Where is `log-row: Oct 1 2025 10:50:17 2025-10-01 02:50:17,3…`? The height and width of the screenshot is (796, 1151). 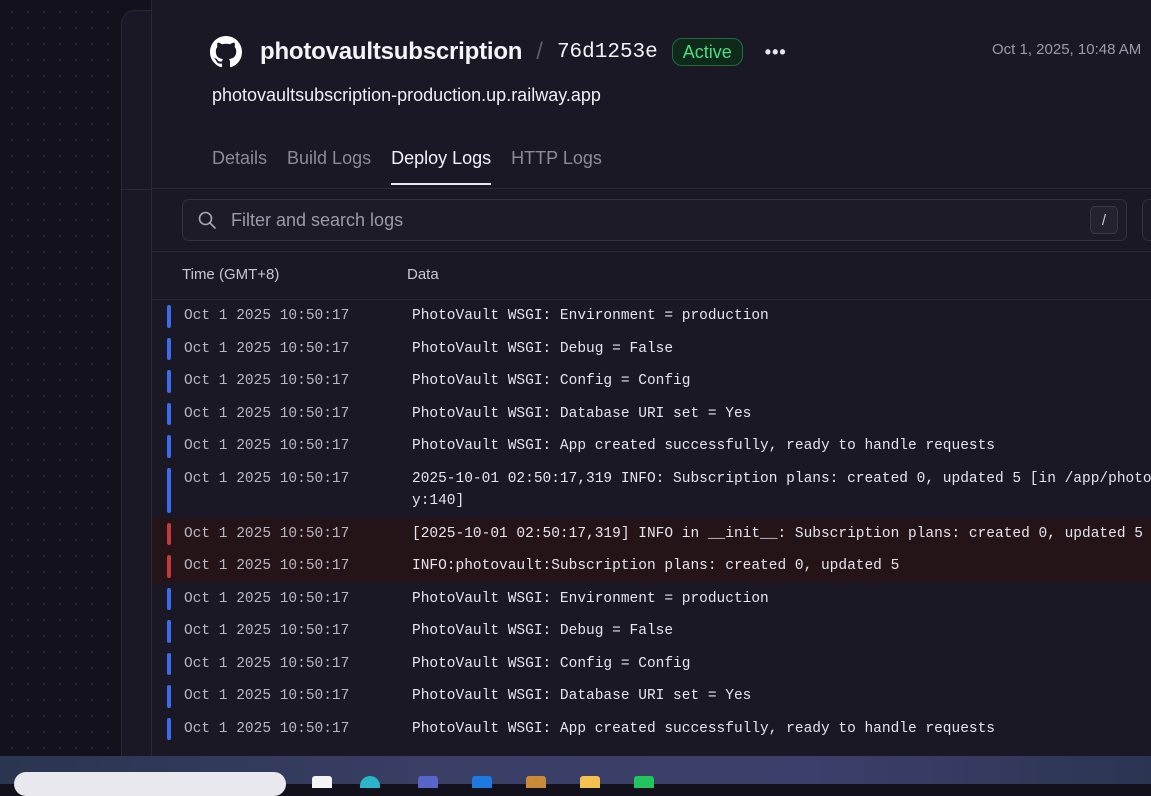 log-row: Oct 1 2025 10:50:17 2025-10-01 02:50:17,3… is located at coordinates (651, 490).